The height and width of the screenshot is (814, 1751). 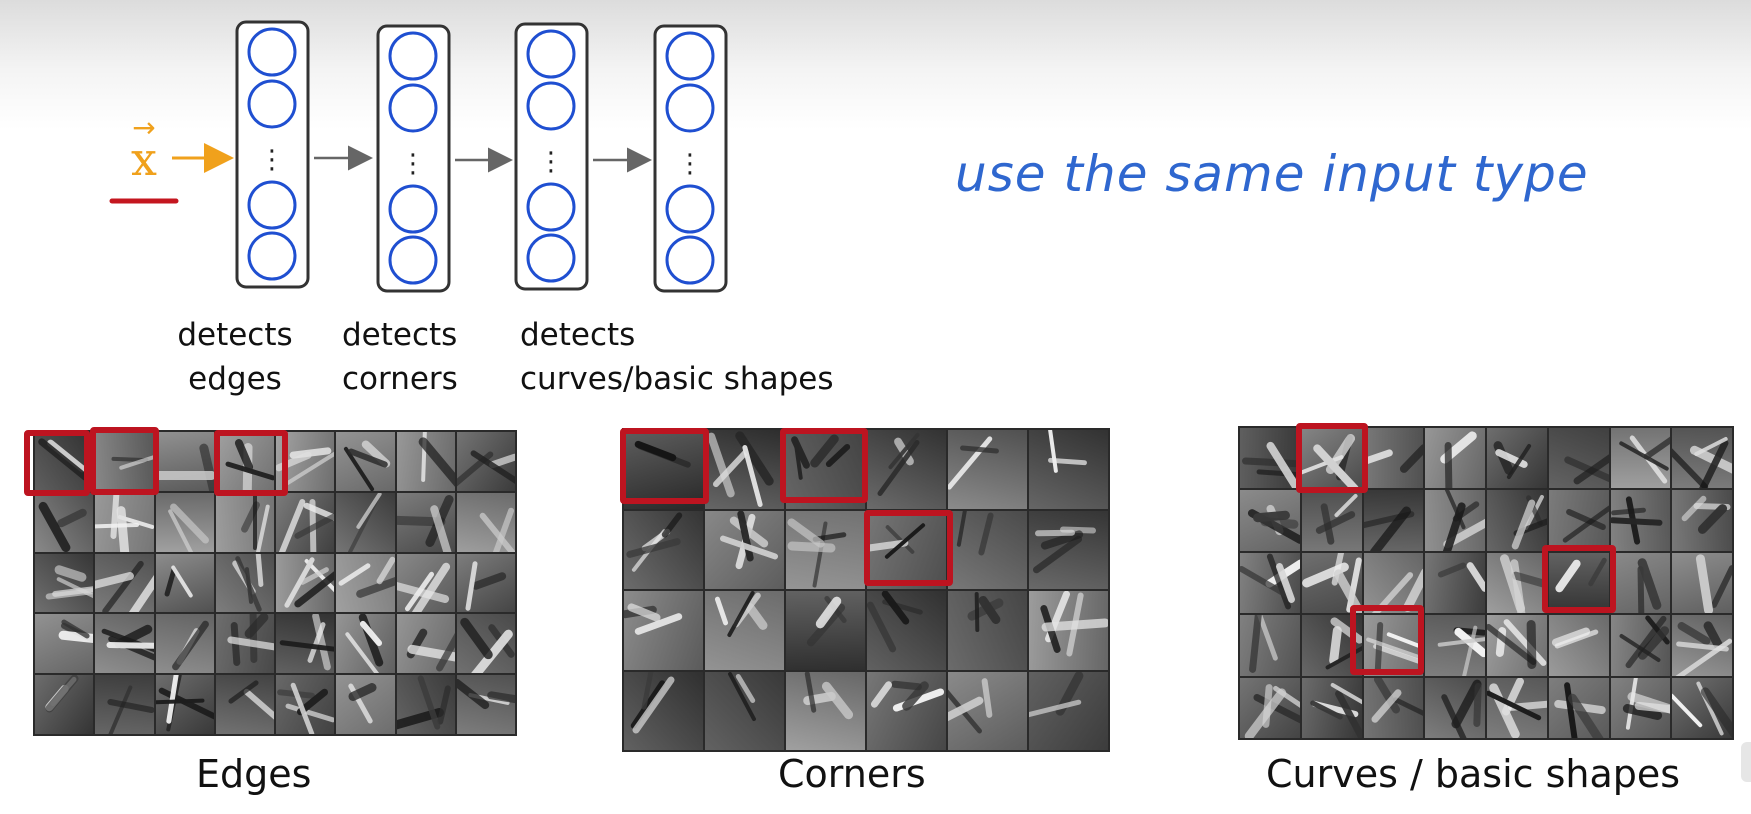 I want to click on caption-corners: Corners, so click(x=852, y=774).